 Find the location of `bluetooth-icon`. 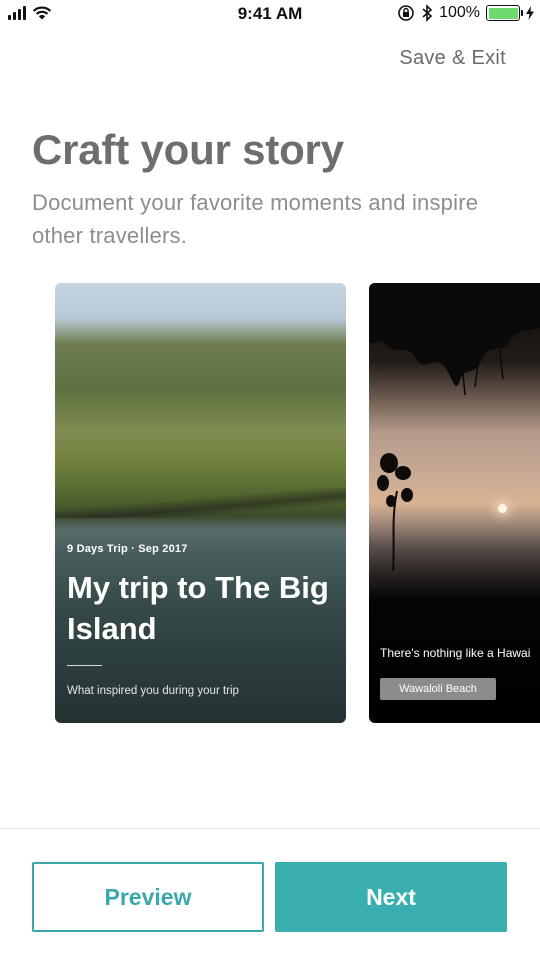

bluetooth-icon is located at coordinates (427, 13).